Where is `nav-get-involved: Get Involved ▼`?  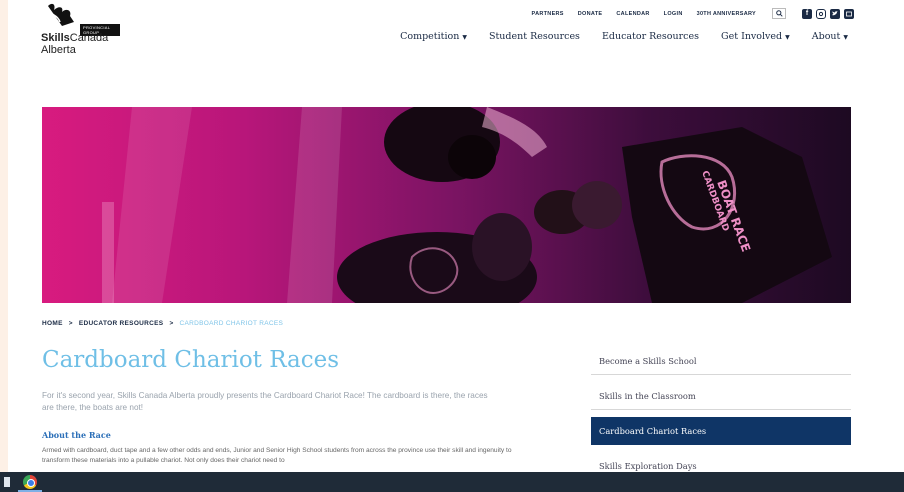
nav-get-involved: Get Involved ▼ is located at coordinates (755, 36).